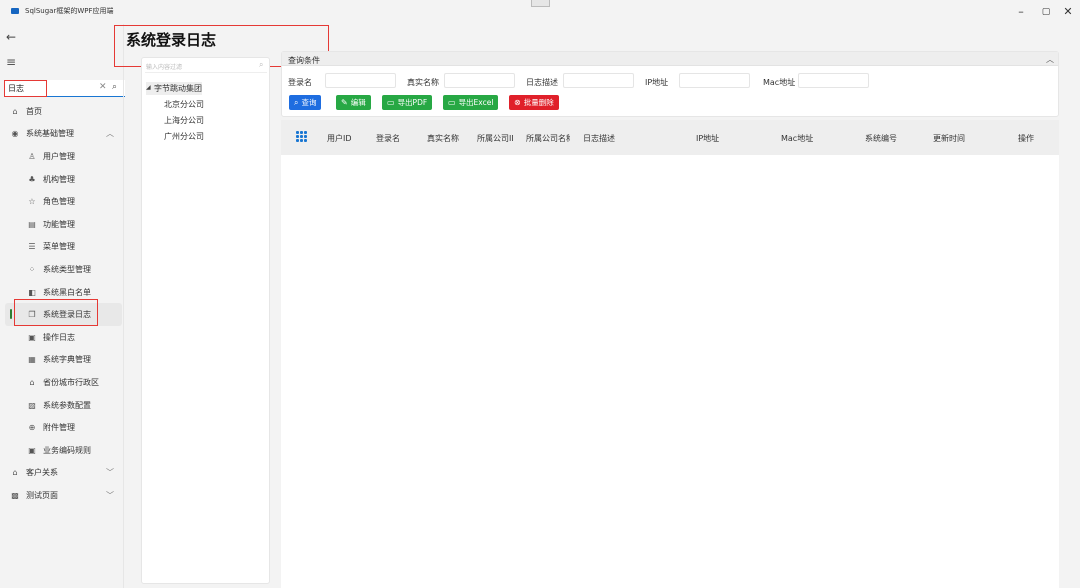 The height and width of the screenshot is (588, 1080). What do you see at coordinates (59, 428) in the screenshot?
I see `sidebar-item-label: 附件管理` at bounding box center [59, 428].